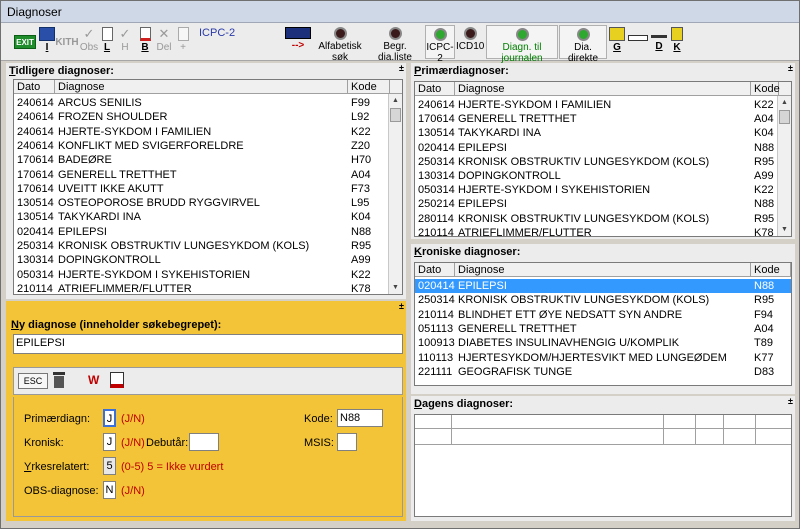 The width and height of the screenshot is (800, 529). What do you see at coordinates (617, 42) in the screenshot?
I see `g-button: G` at bounding box center [617, 42].